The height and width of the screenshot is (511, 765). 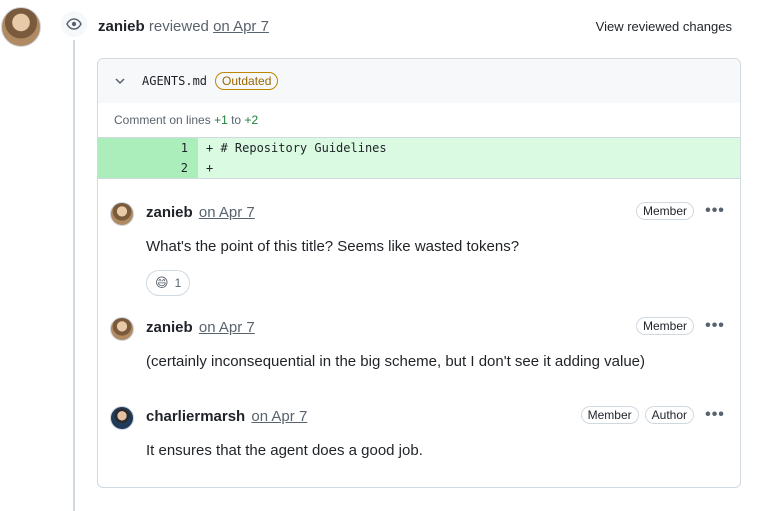 What do you see at coordinates (221, 120) in the screenshot?
I see `comment-range-from: +1` at bounding box center [221, 120].